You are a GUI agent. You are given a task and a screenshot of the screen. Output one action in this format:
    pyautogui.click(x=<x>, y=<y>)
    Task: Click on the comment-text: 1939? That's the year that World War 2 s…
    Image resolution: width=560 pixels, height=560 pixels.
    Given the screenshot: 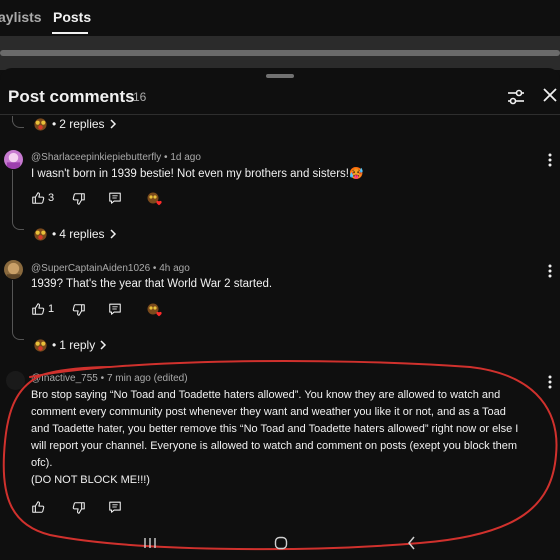 What is the action you would take?
    pyautogui.click(x=152, y=284)
    